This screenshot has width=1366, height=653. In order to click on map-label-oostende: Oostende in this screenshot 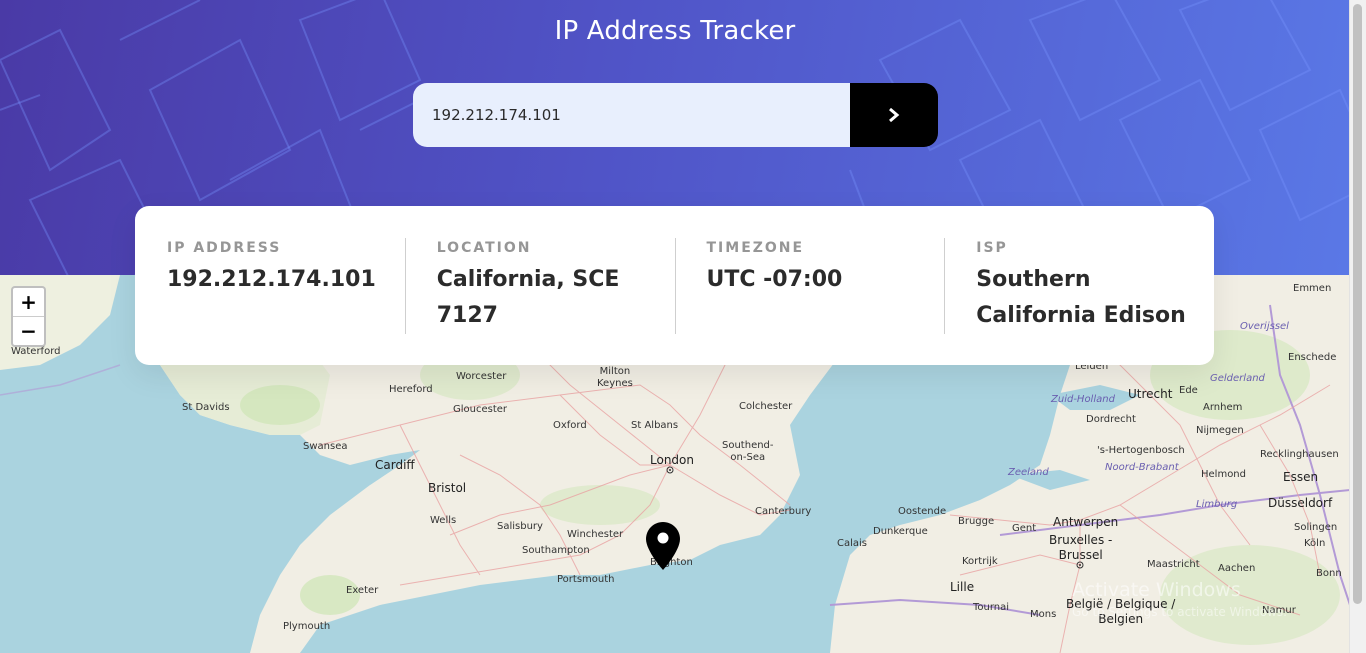, I will do `click(922, 511)`.